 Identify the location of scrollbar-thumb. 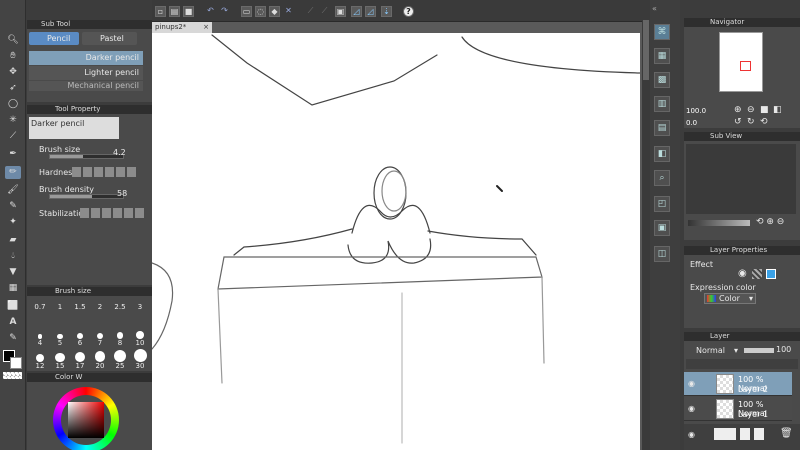
(646, 50).